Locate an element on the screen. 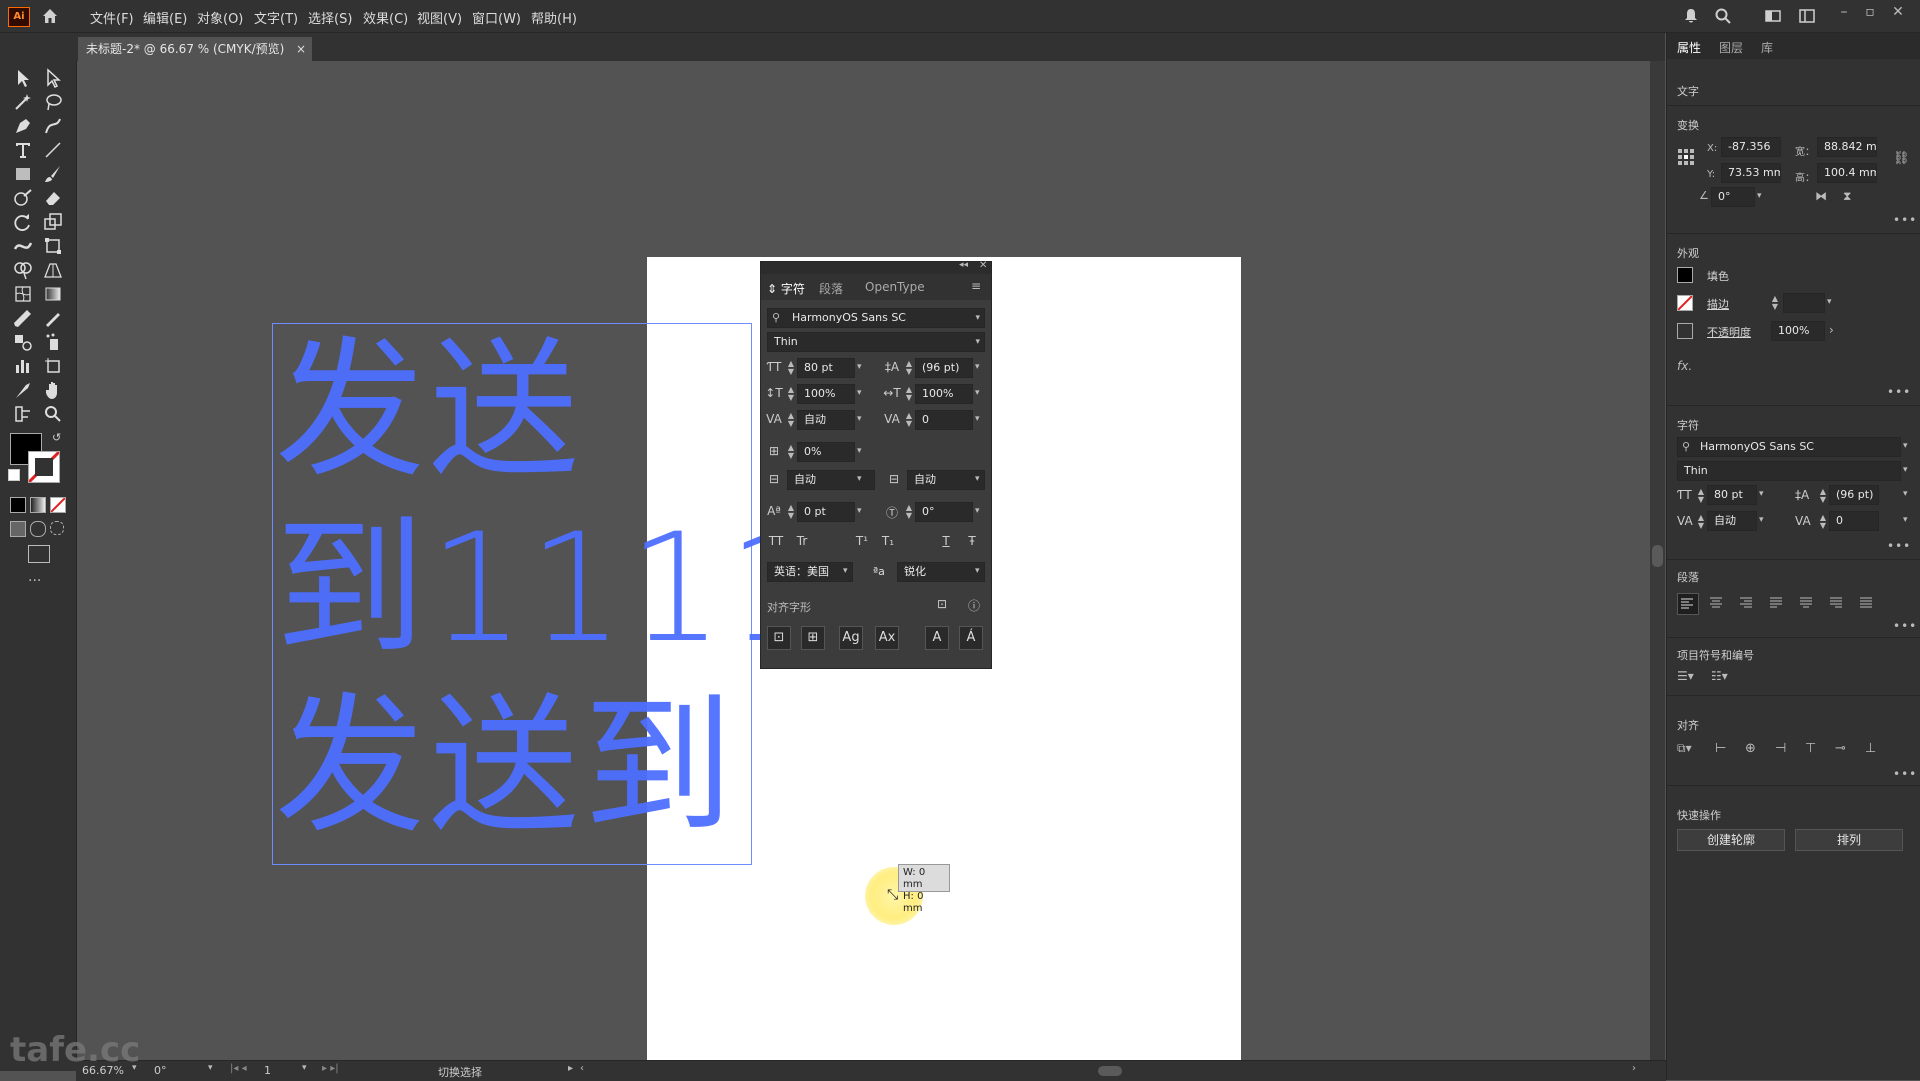 This screenshot has height=1081, width=1920. align-left-objects-icon: ⊢ is located at coordinates (1720, 748).